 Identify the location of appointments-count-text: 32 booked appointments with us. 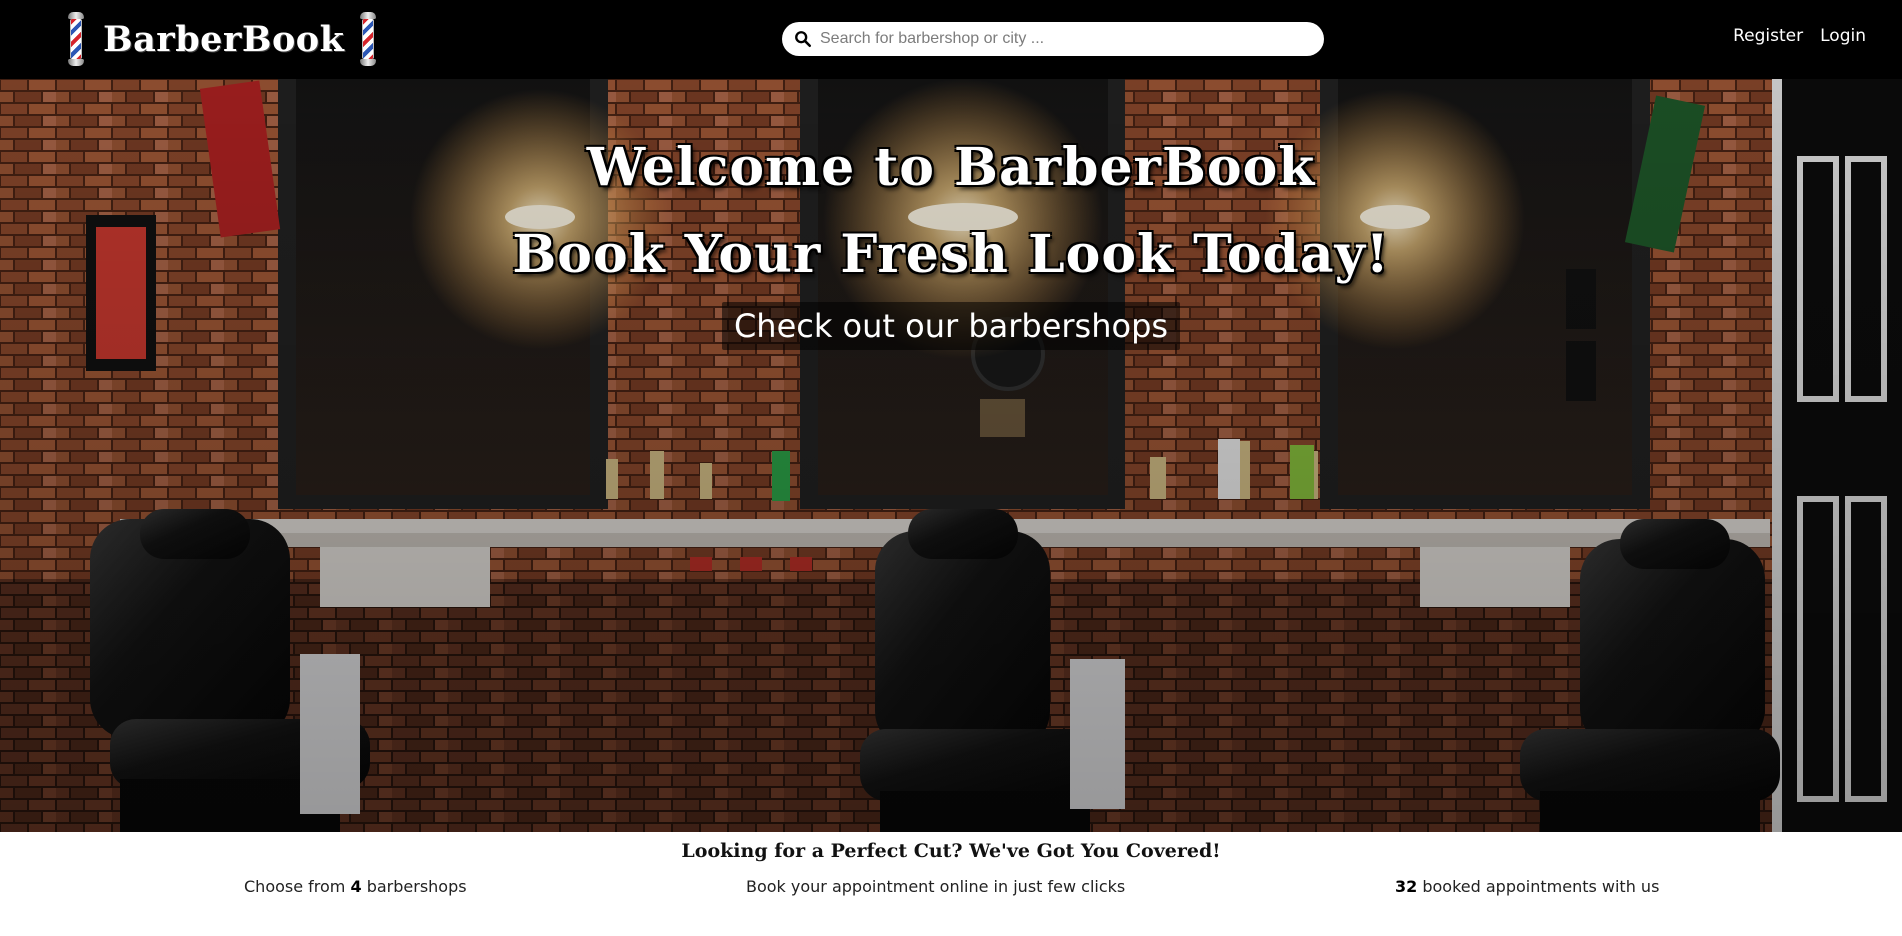
(1527, 886).